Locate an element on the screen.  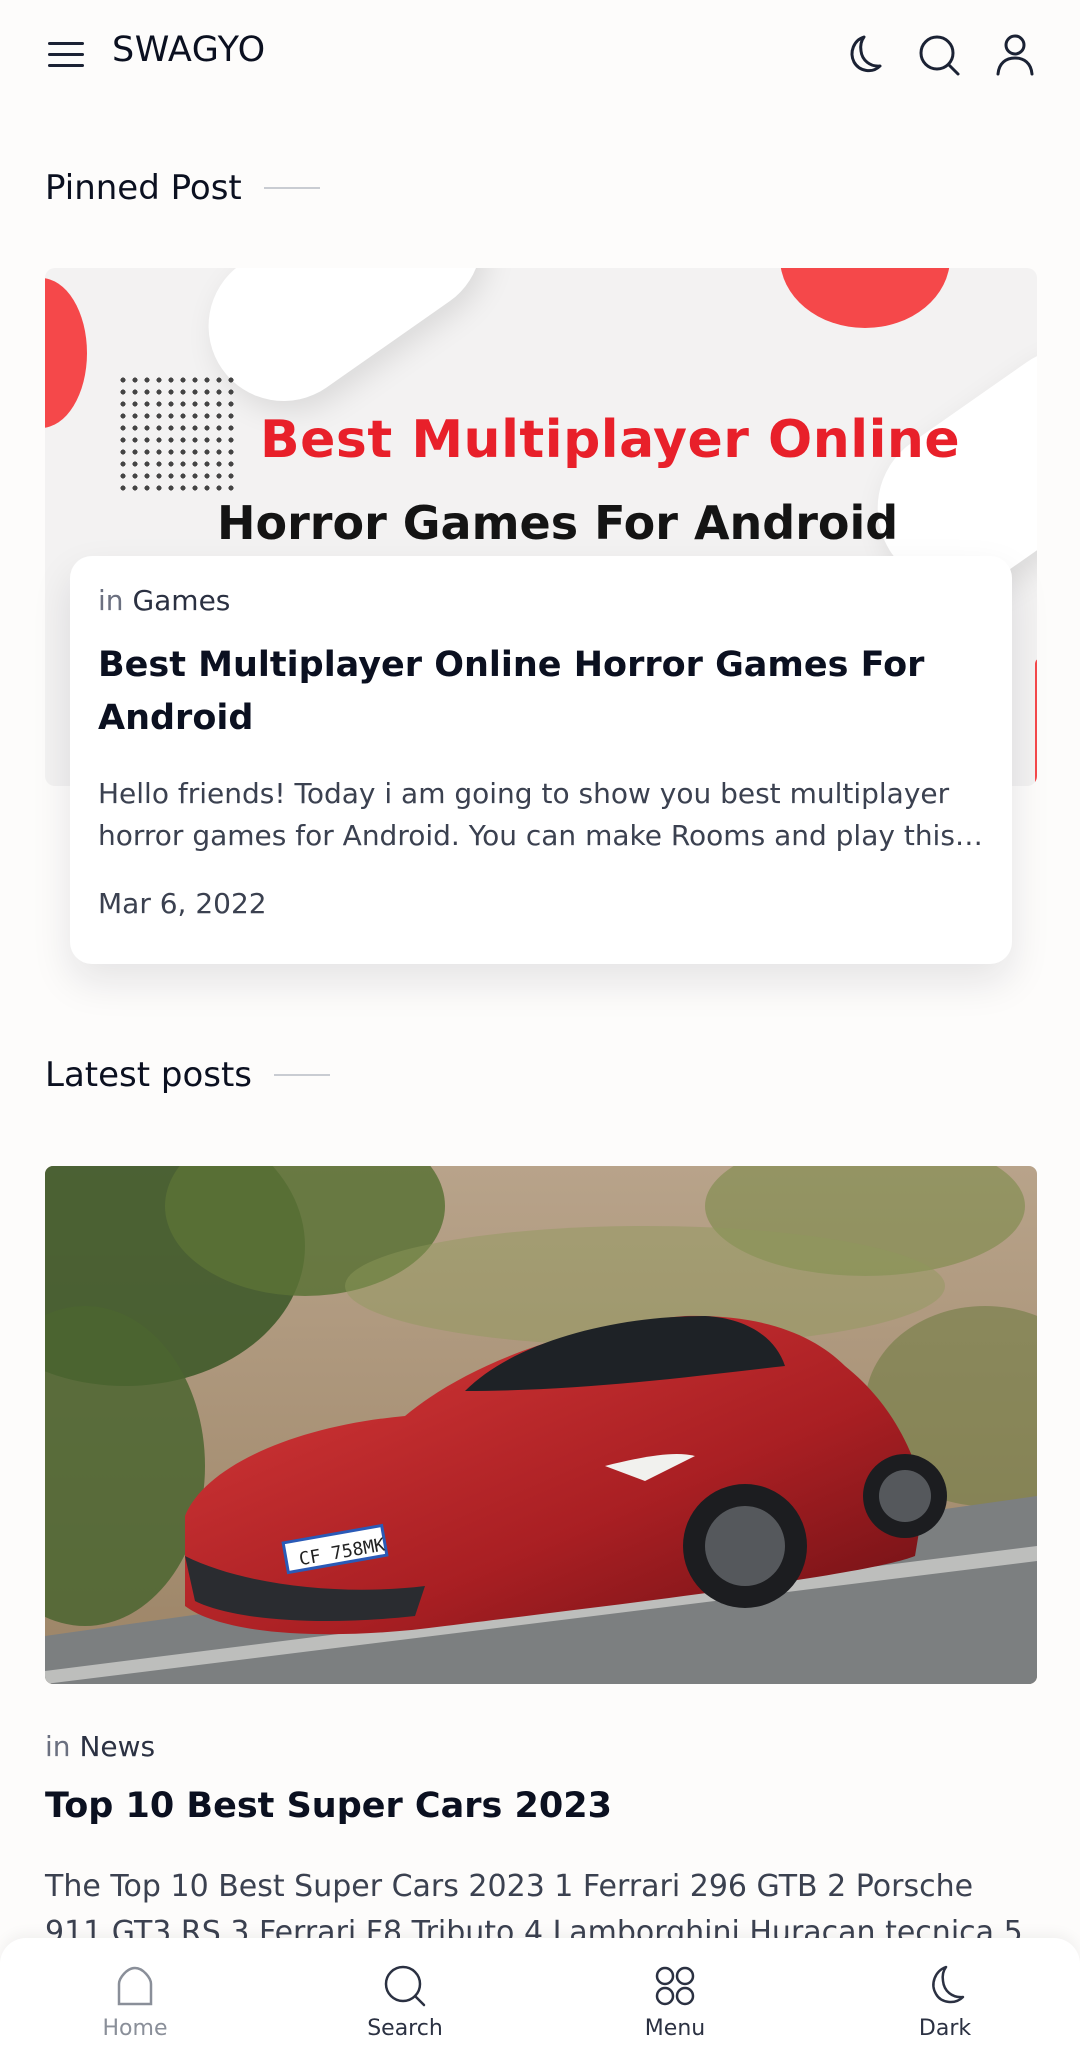
bottom-navigation: Home Search Menu Dark is located at coordinates (540, 1999).